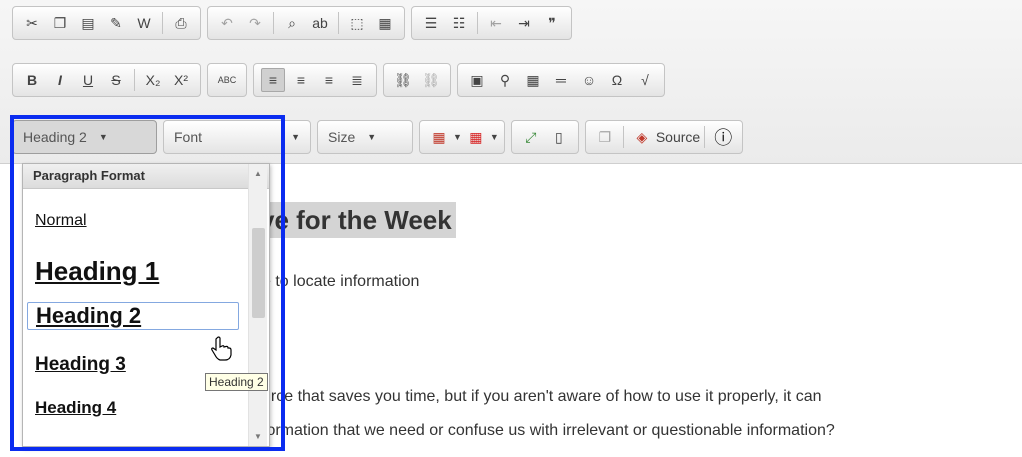  I want to click on show-blocks-icon: ▯, so click(559, 137).